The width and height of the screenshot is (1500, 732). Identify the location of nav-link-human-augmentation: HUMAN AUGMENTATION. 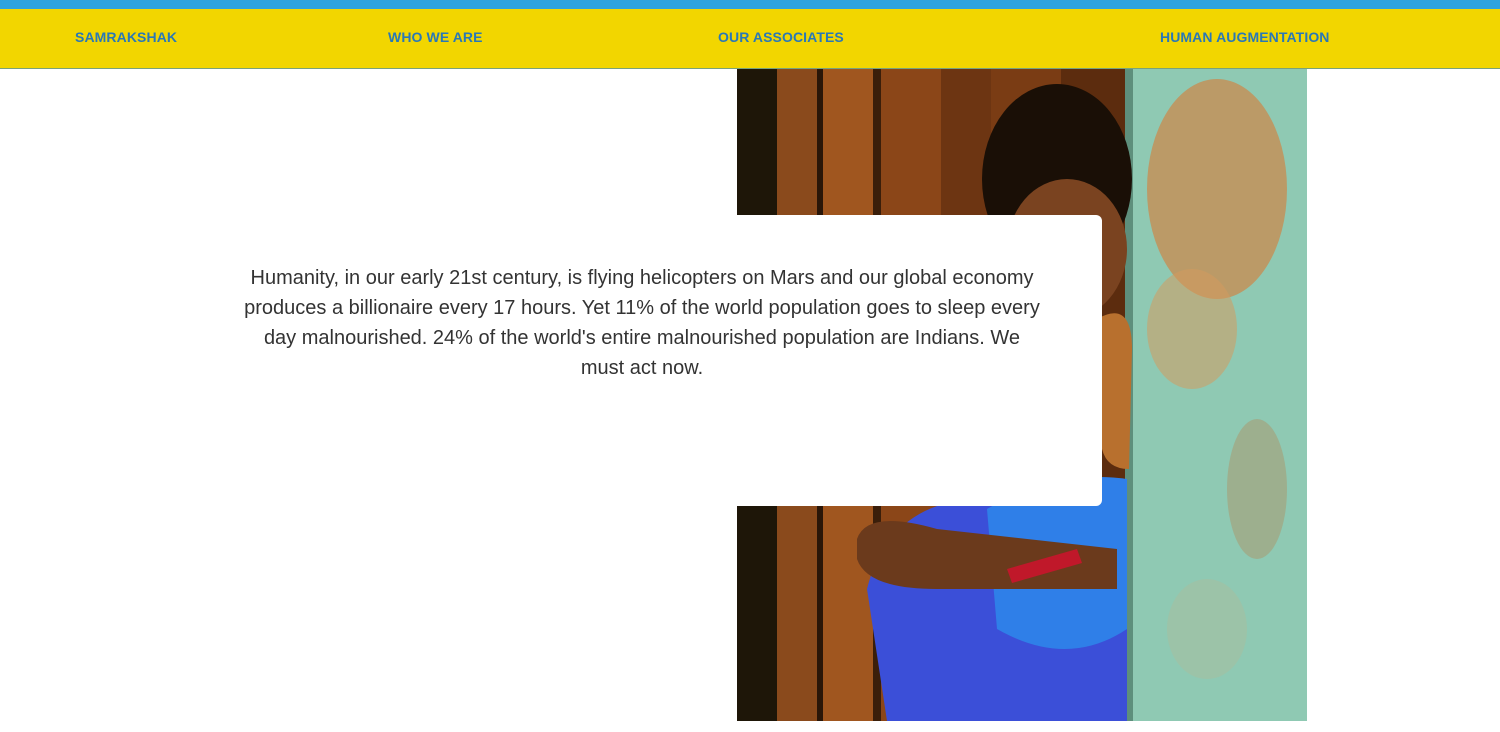
(1245, 37).